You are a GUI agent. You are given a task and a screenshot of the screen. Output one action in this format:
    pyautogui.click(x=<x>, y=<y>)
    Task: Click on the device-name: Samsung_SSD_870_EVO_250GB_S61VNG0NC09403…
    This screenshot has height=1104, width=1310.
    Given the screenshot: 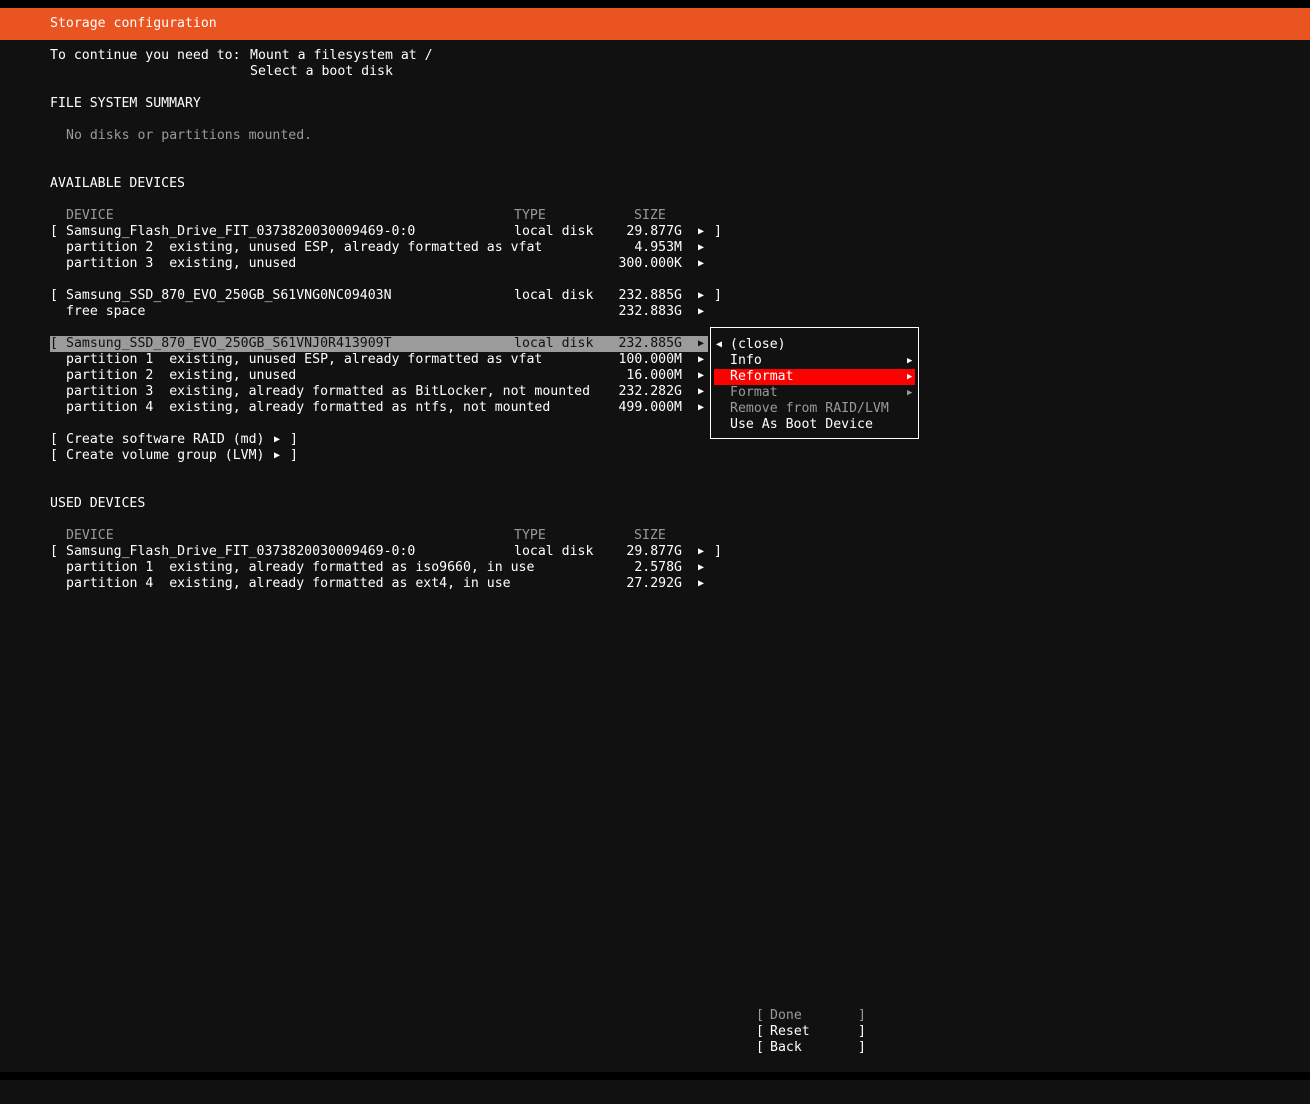 What is the action you would take?
    pyautogui.click(x=229, y=295)
    